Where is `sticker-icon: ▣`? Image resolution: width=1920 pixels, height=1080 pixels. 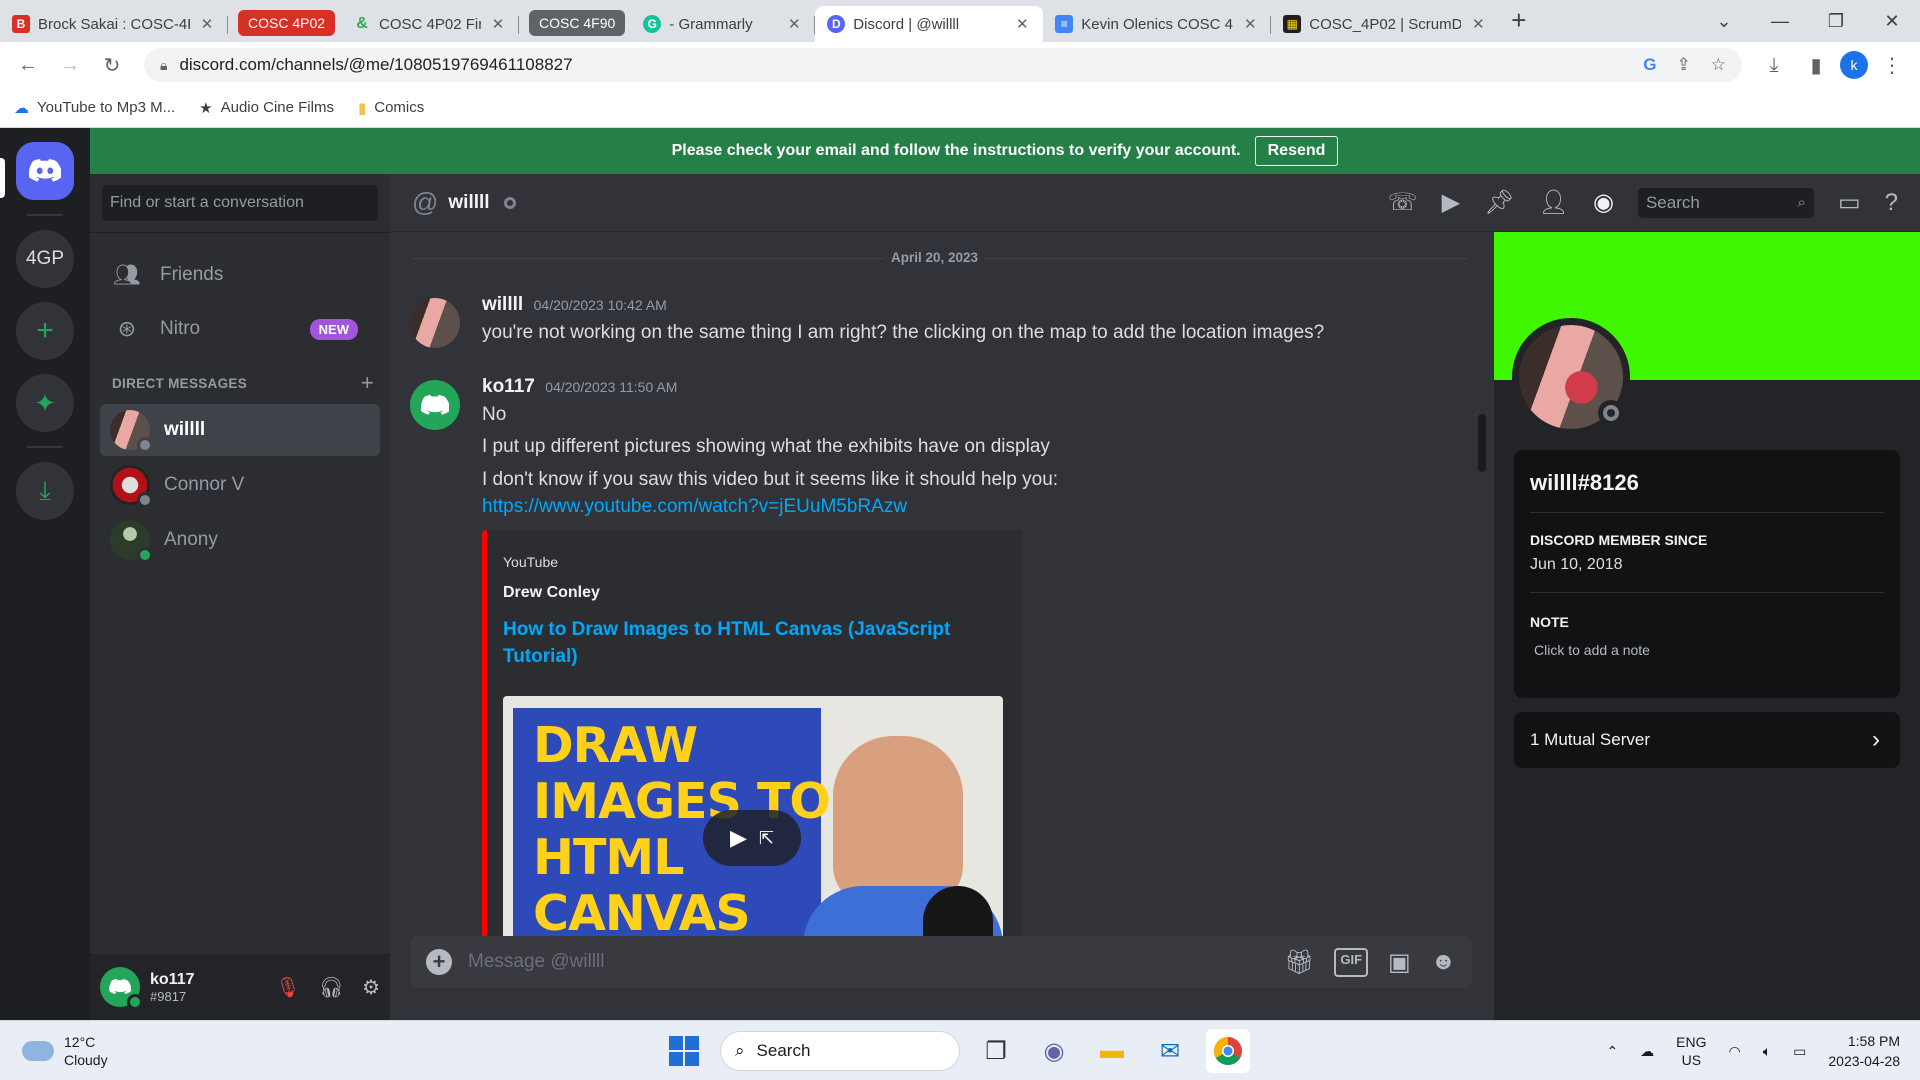 sticker-icon: ▣ is located at coordinates (1399, 962).